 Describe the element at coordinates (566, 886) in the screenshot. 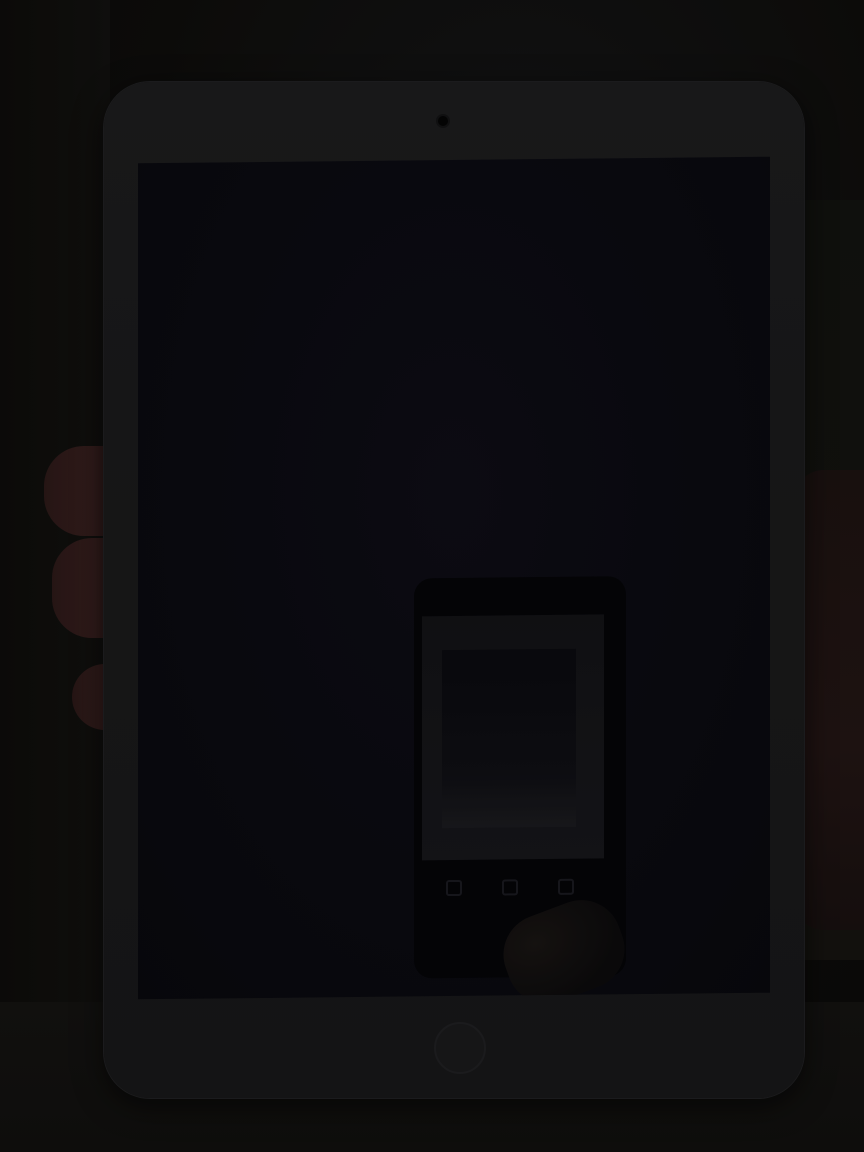

I see `recent-apps-icon` at that location.